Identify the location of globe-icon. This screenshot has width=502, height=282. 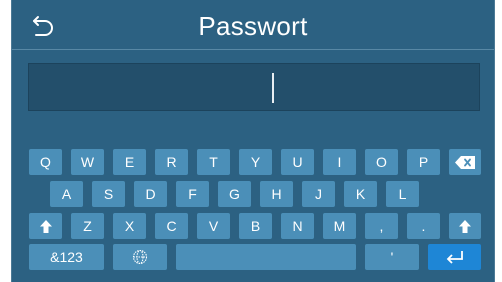
(140, 257).